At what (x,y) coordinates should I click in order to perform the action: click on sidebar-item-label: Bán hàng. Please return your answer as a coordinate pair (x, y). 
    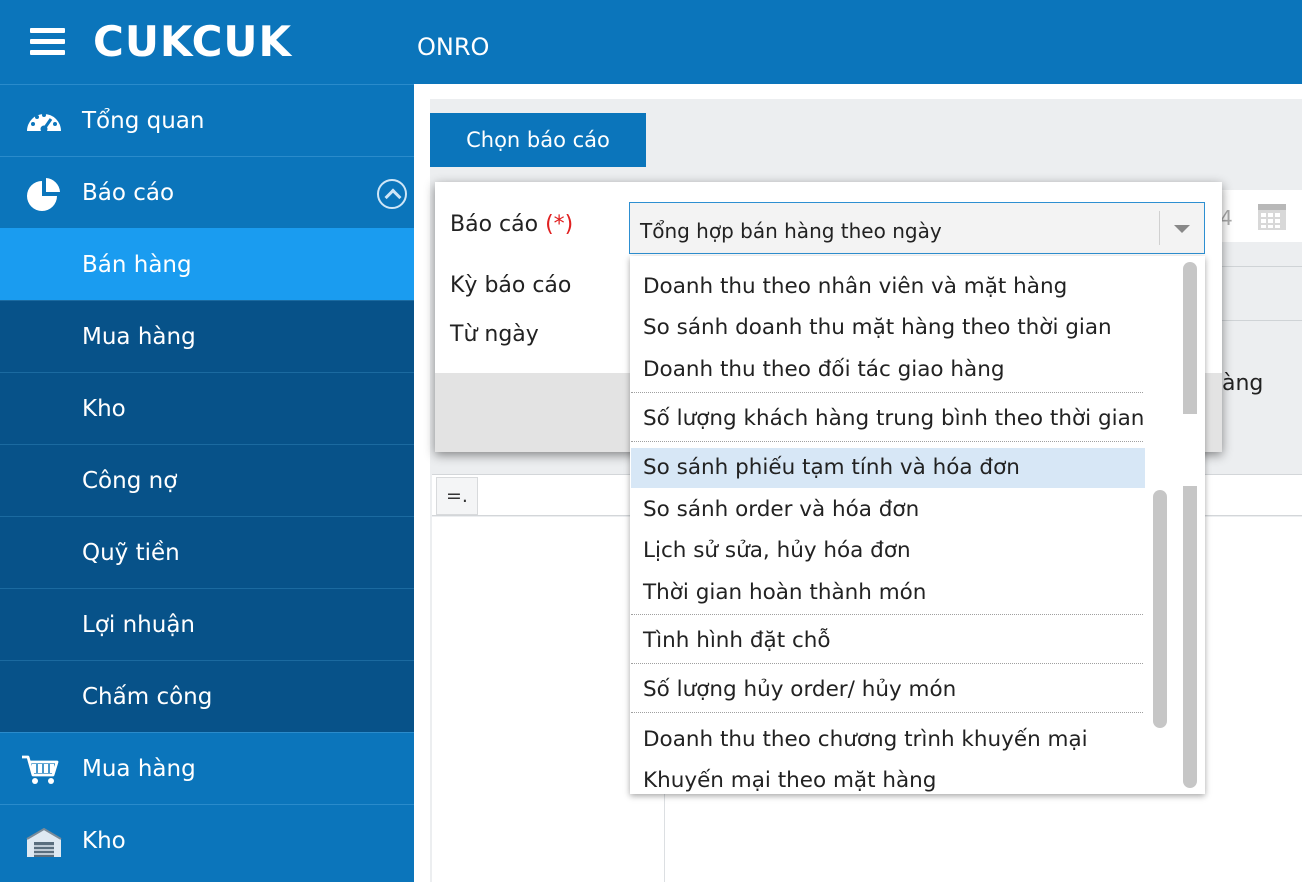
    Looking at the image, I should click on (137, 265).